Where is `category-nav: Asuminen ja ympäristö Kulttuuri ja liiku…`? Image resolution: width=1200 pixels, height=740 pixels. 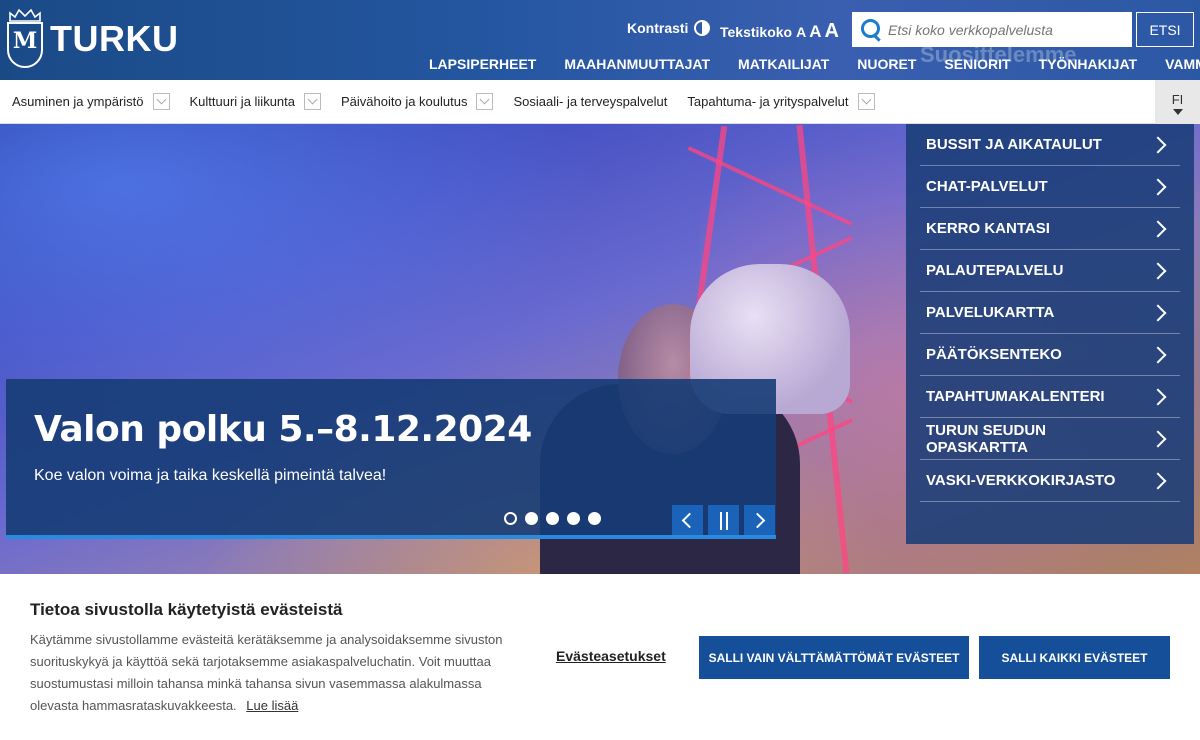
category-nav: Asuminen ja ympäristö Kulttuuri ja liiku… is located at coordinates (600, 102).